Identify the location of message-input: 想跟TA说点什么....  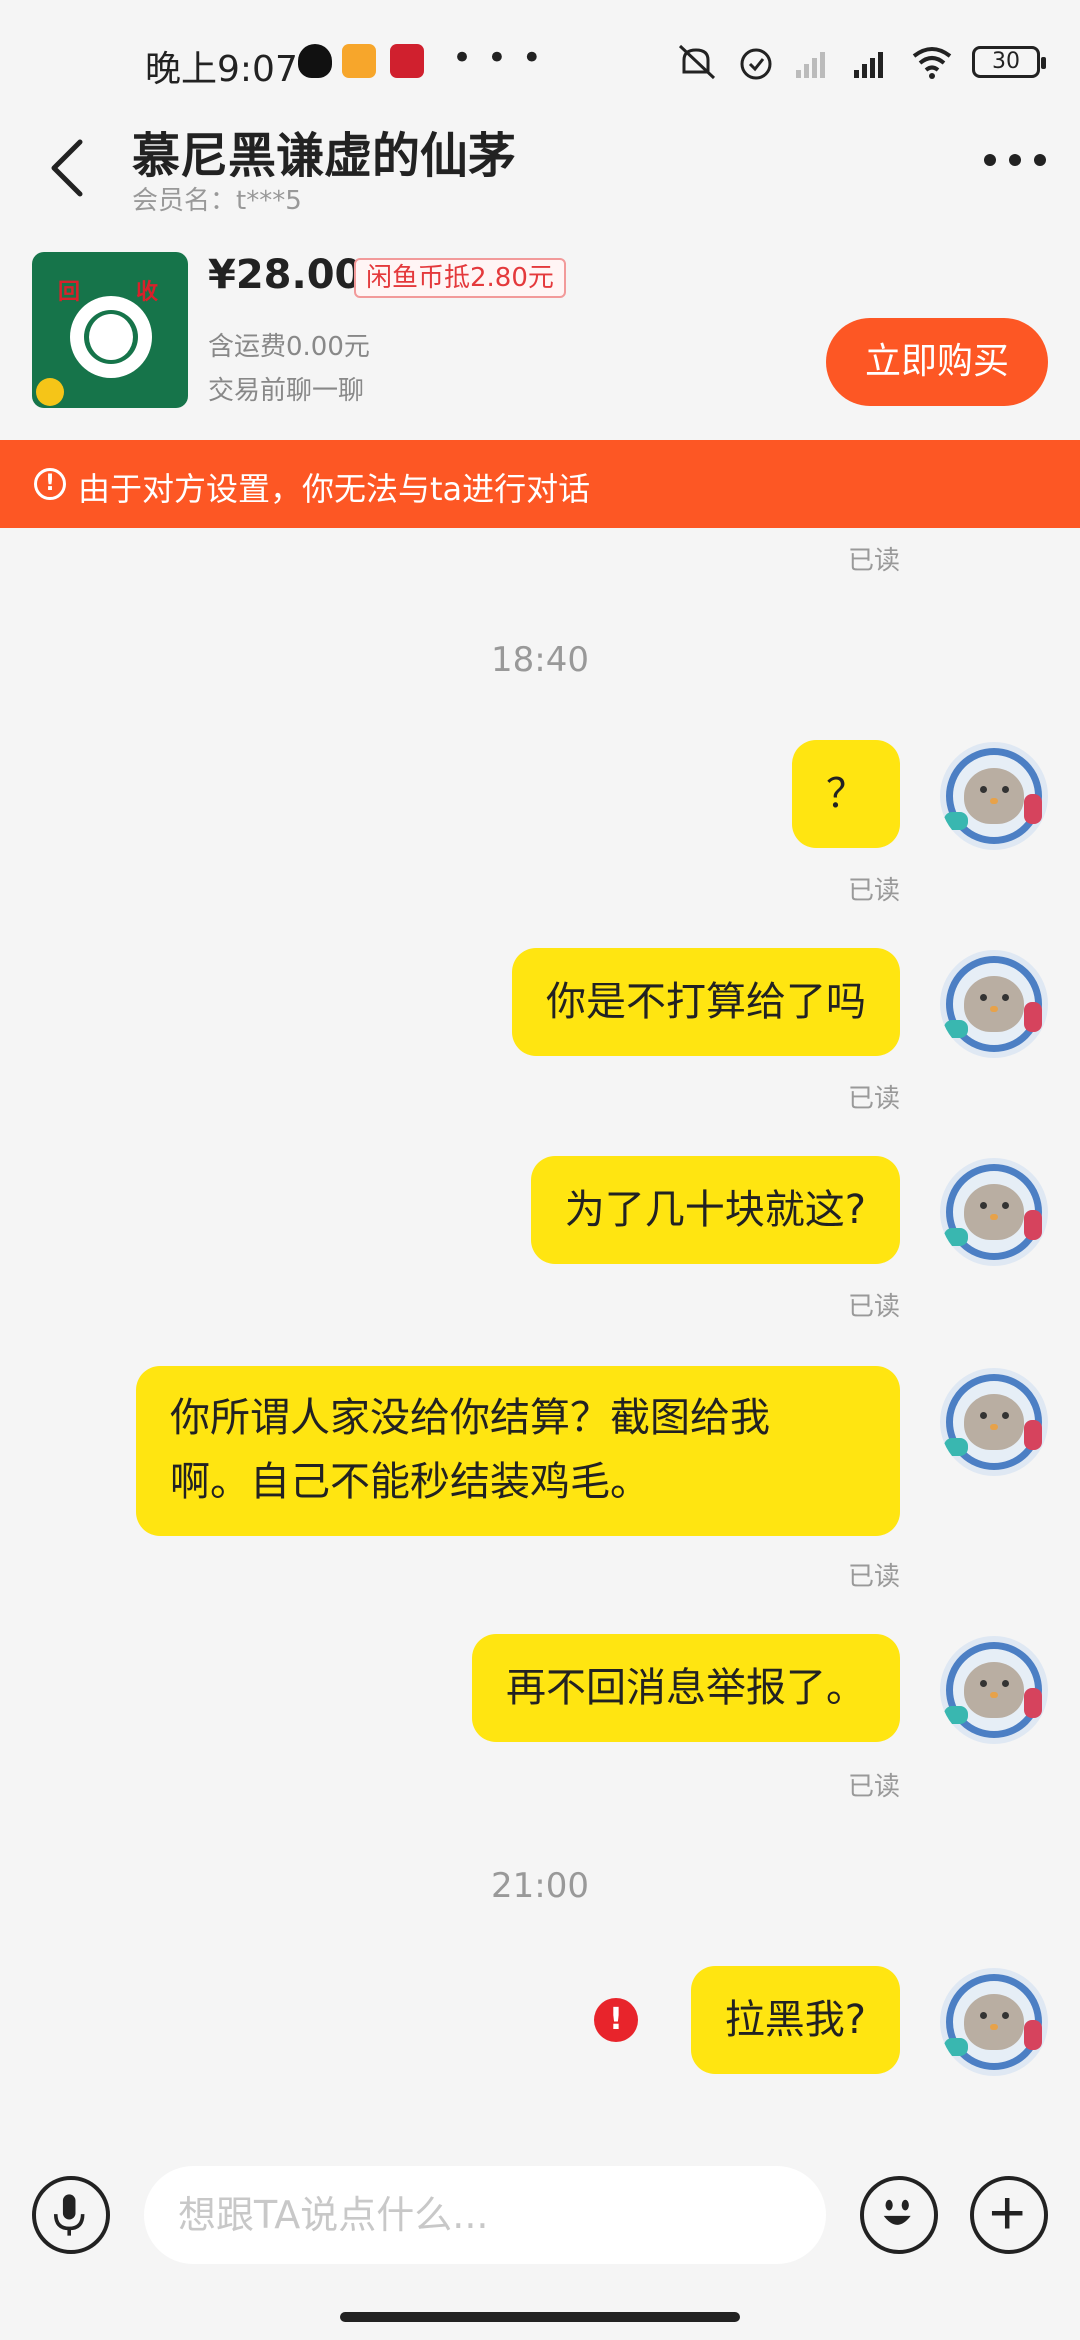
(485, 2215).